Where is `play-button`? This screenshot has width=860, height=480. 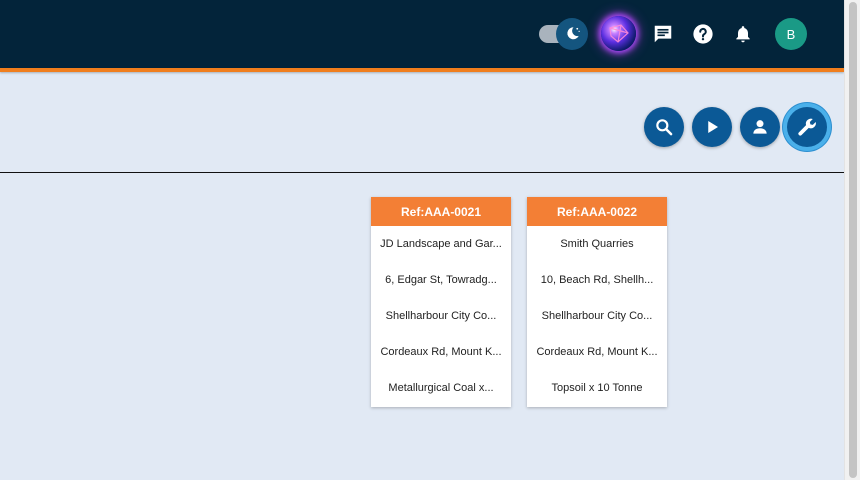 play-button is located at coordinates (712, 127).